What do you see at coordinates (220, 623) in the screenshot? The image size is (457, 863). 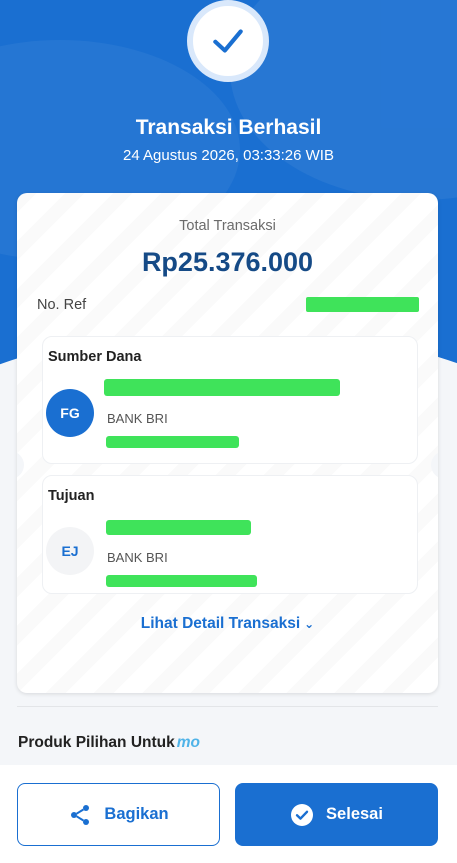 I see `detail-link-label: Lihat Detail Transaksi` at bounding box center [220, 623].